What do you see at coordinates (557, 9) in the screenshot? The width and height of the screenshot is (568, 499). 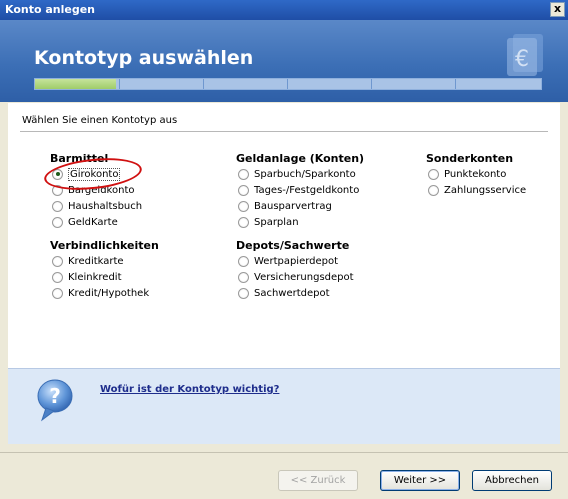 I see `close-button: x` at bounding box center [557, 9].